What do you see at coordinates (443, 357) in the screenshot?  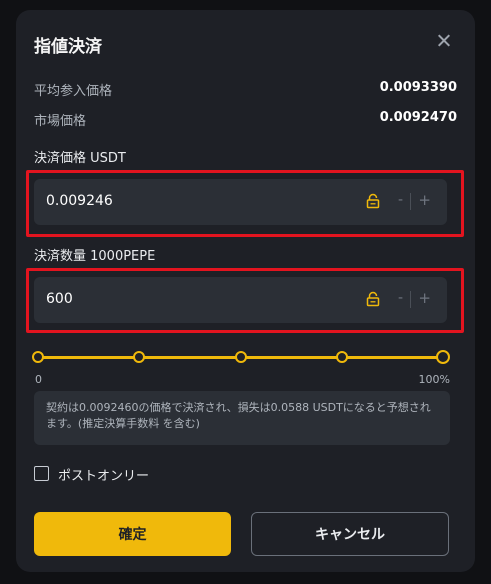 I see `slider-handle` at bounding box center [443, 357].